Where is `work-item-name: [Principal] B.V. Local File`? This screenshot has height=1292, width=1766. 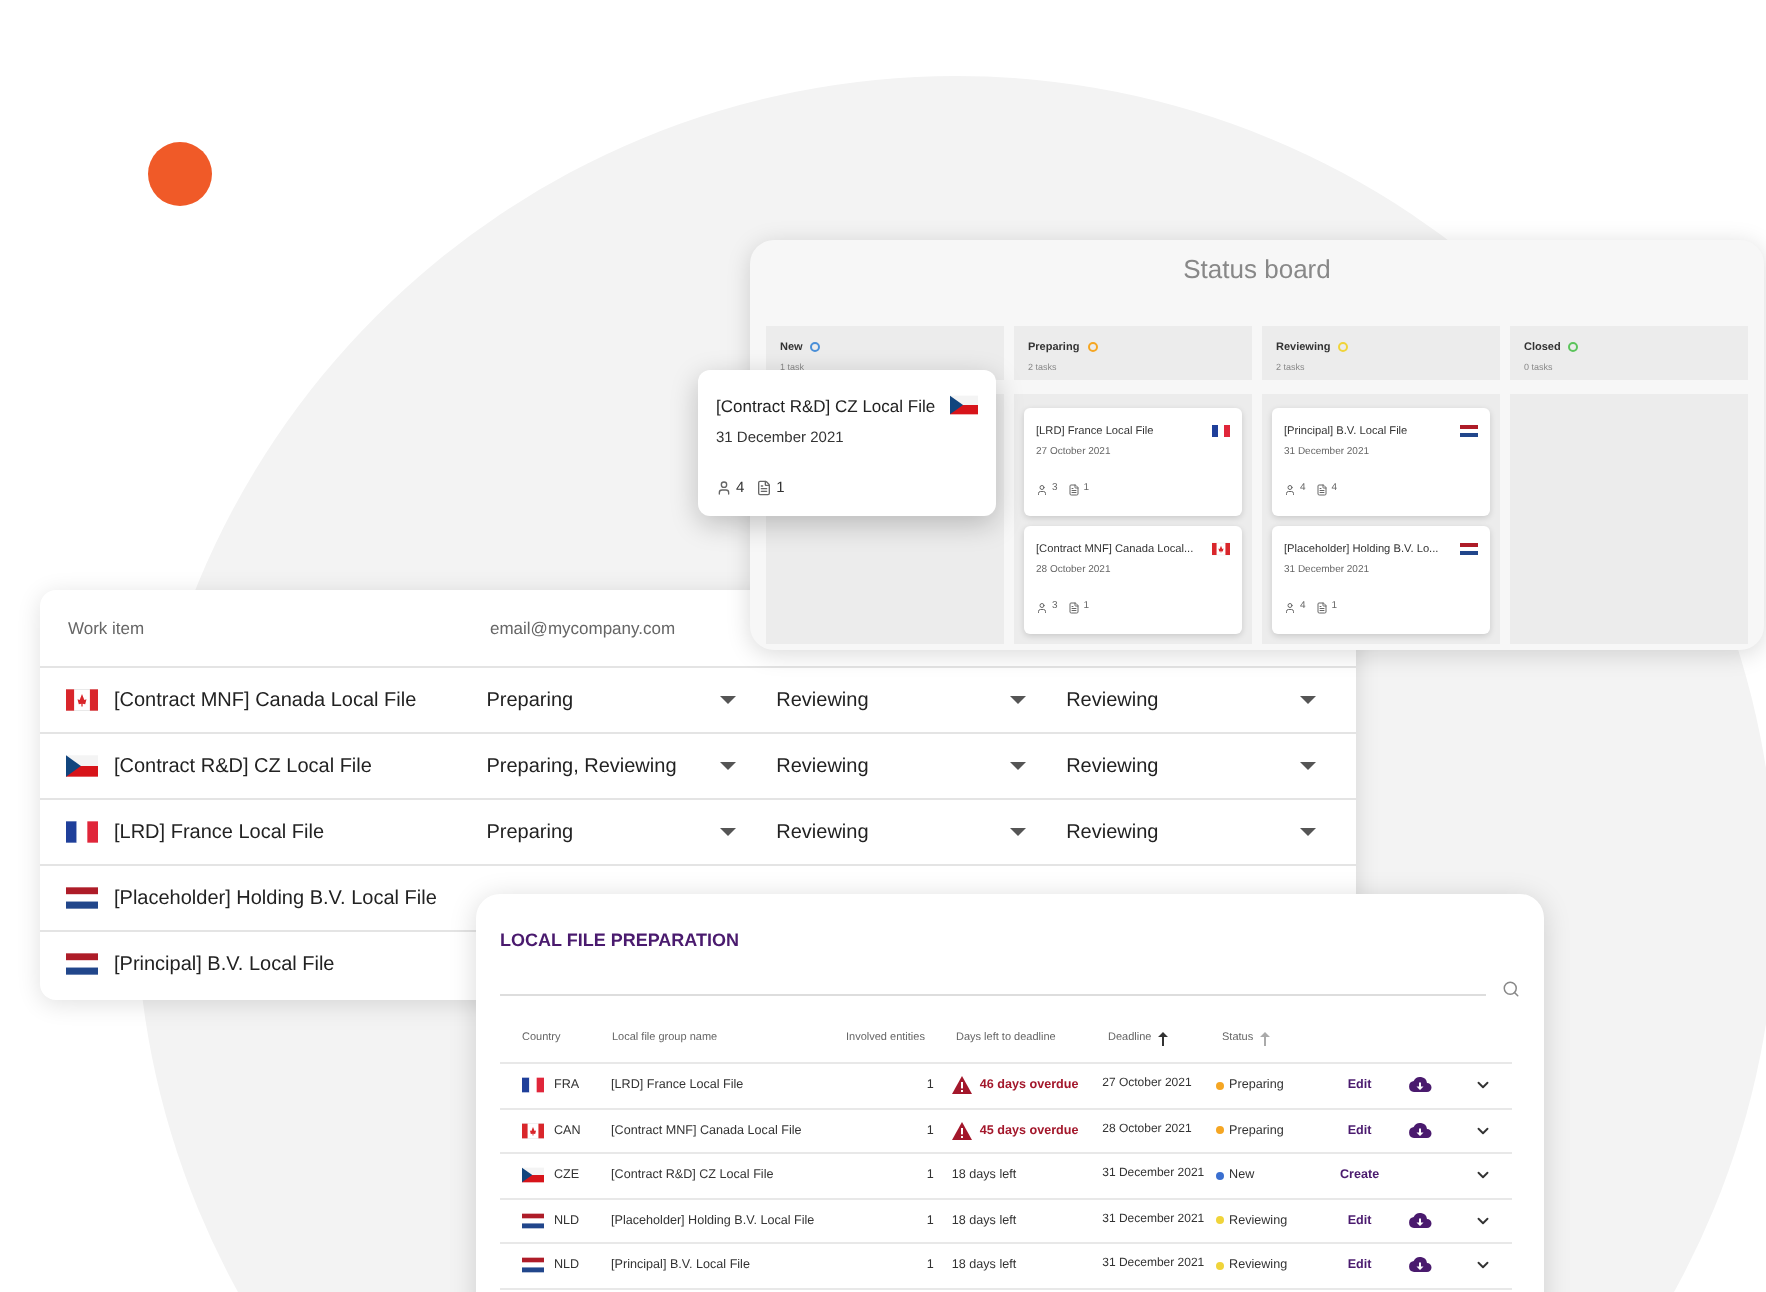 work-item-name: [Principal] B.V. Local File is located at coordinates (224, 965).